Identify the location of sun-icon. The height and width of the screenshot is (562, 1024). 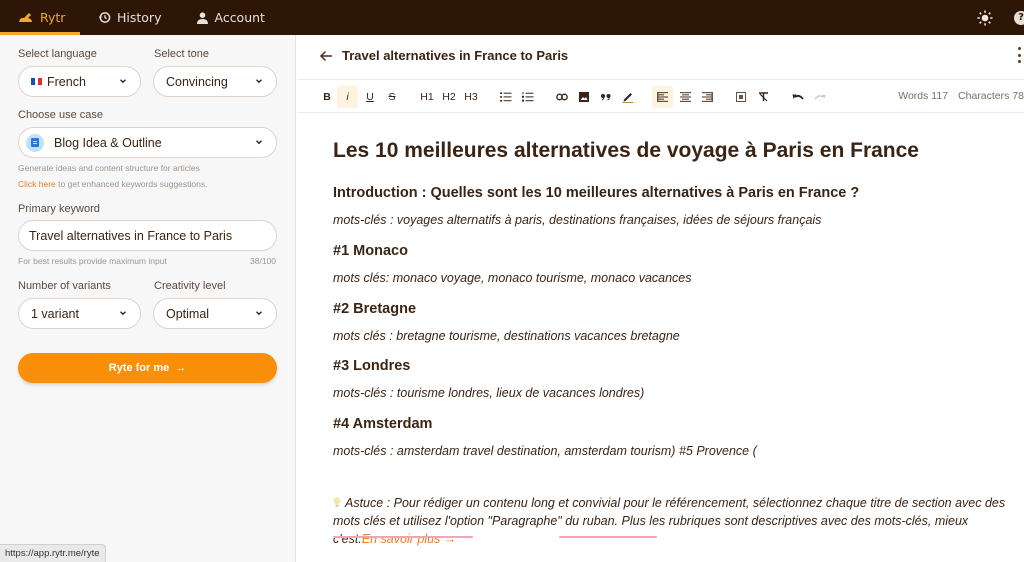
(985, 18).